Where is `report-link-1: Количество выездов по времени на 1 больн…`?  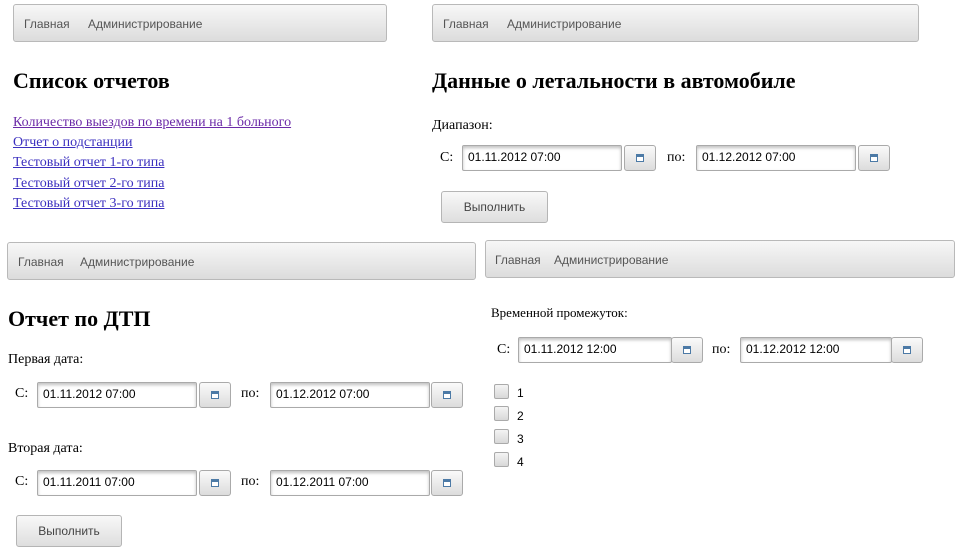 report-link-1: Количество выездов по времени на 1 больн… is located at coordinates (152, 123).